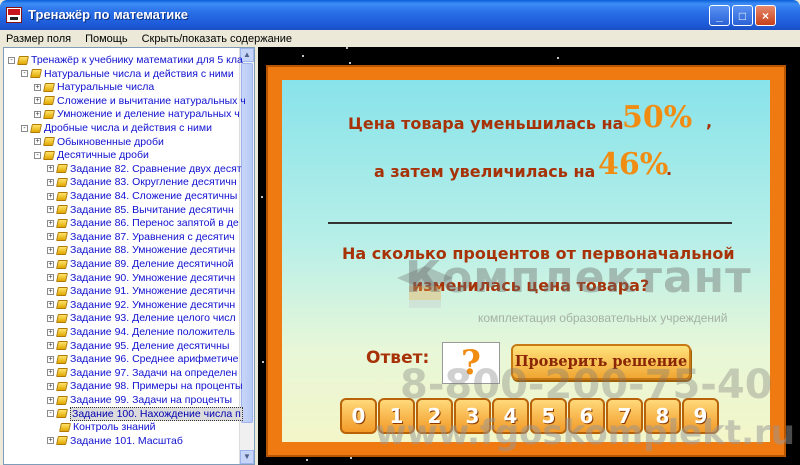 This screenshot has height=465, width=800. What do you see at coordinates (142, 373) in the screenshot?
I see `tree-item: + Задание 97. Задачи на определен` at bounding box center [142, 373].